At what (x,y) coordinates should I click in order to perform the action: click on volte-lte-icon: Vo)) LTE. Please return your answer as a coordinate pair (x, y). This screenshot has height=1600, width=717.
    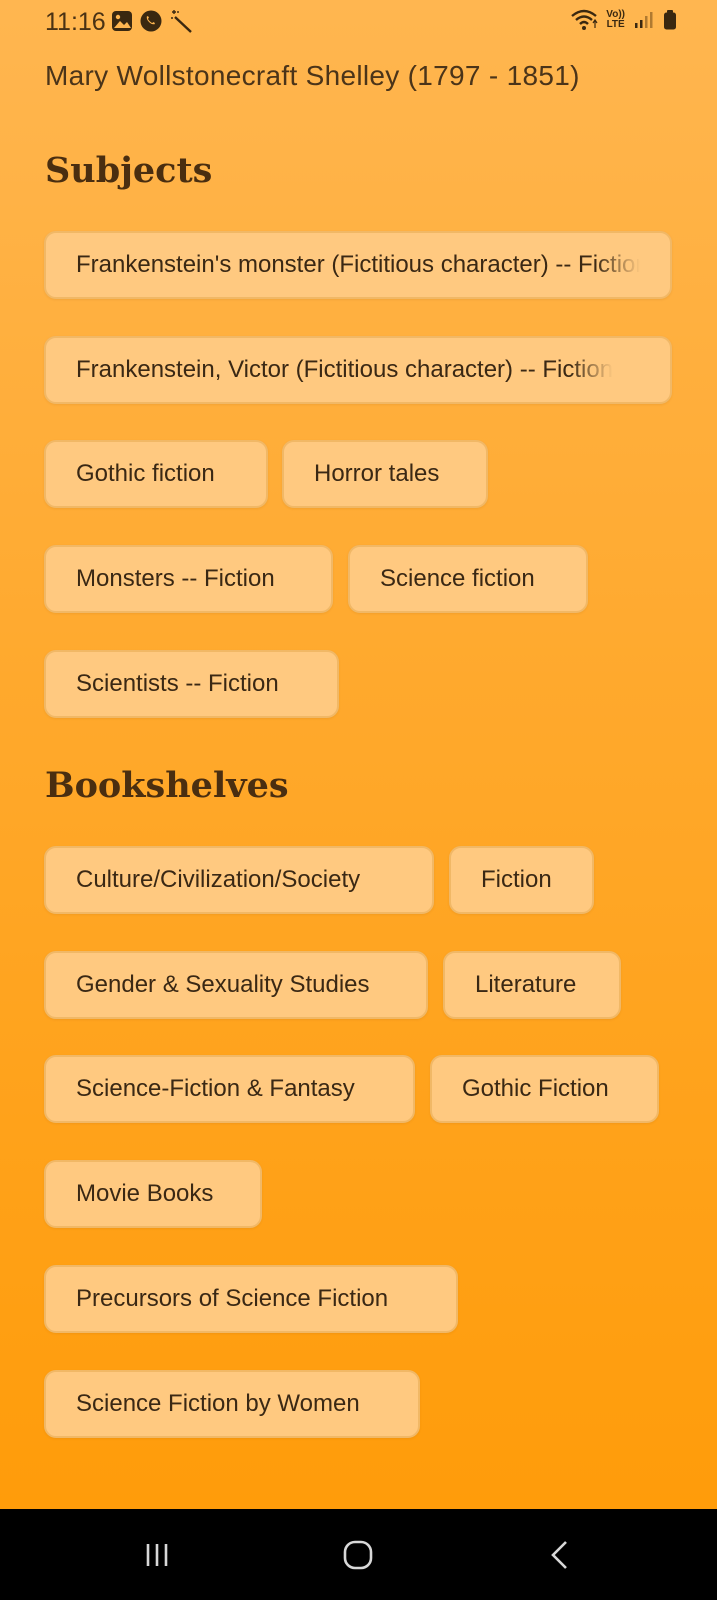
    Looking at the image, I should click on (615, 20).